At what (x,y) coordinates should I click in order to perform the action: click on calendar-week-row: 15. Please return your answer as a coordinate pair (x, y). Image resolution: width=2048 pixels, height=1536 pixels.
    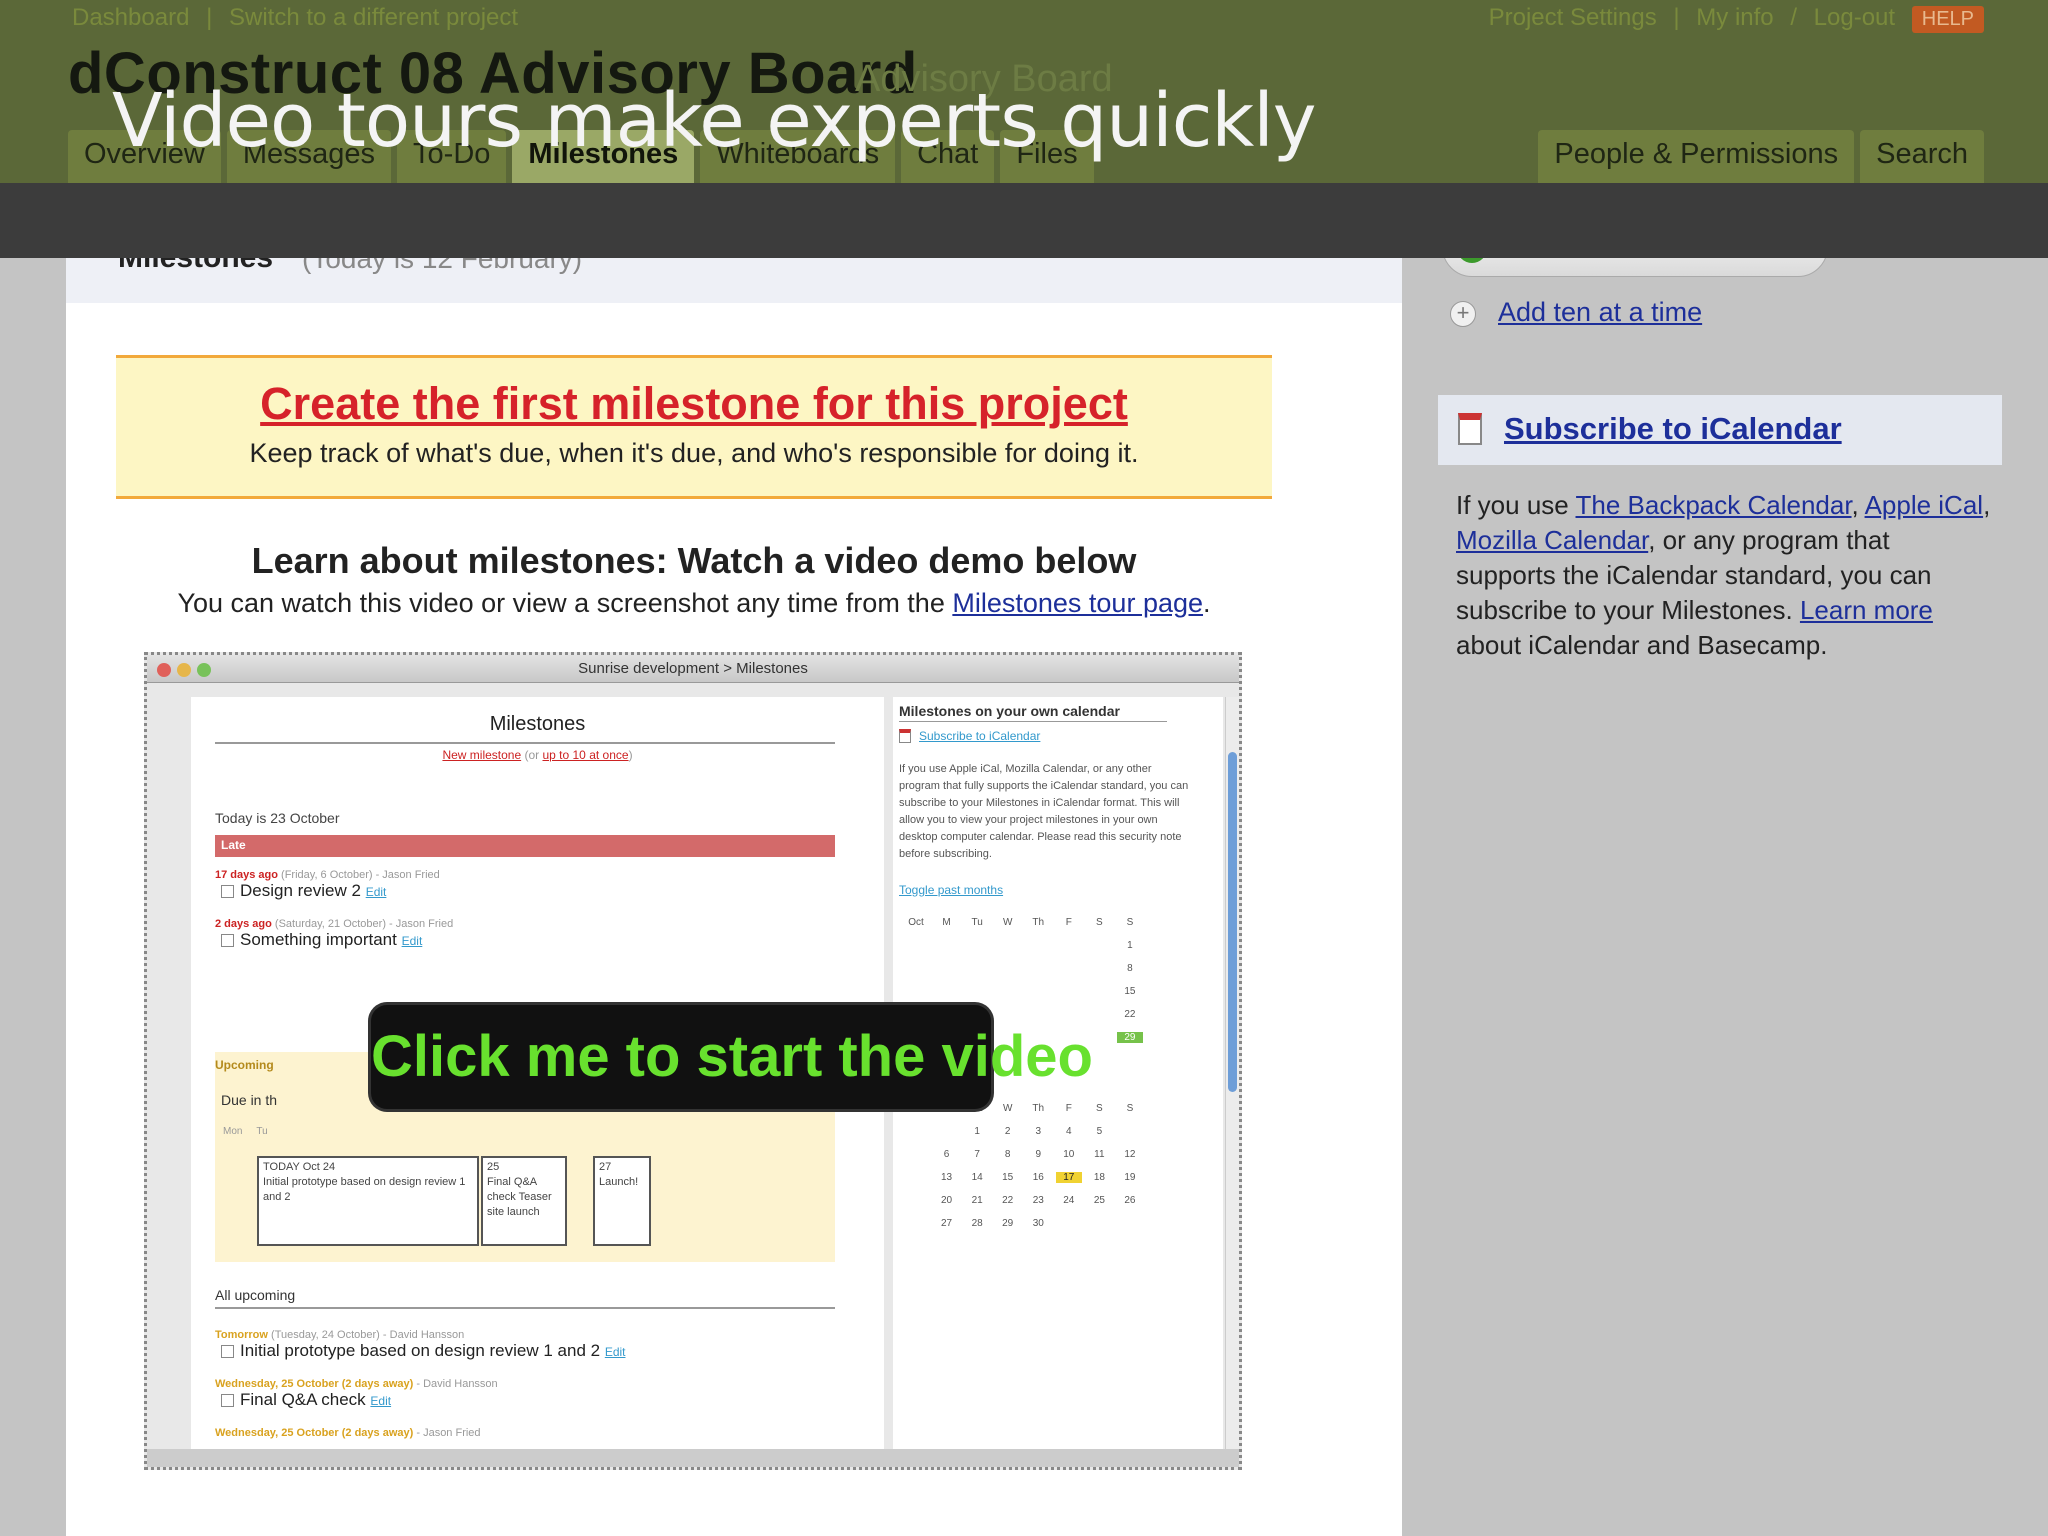
    Looking at the image, I should click on (1023, 991).